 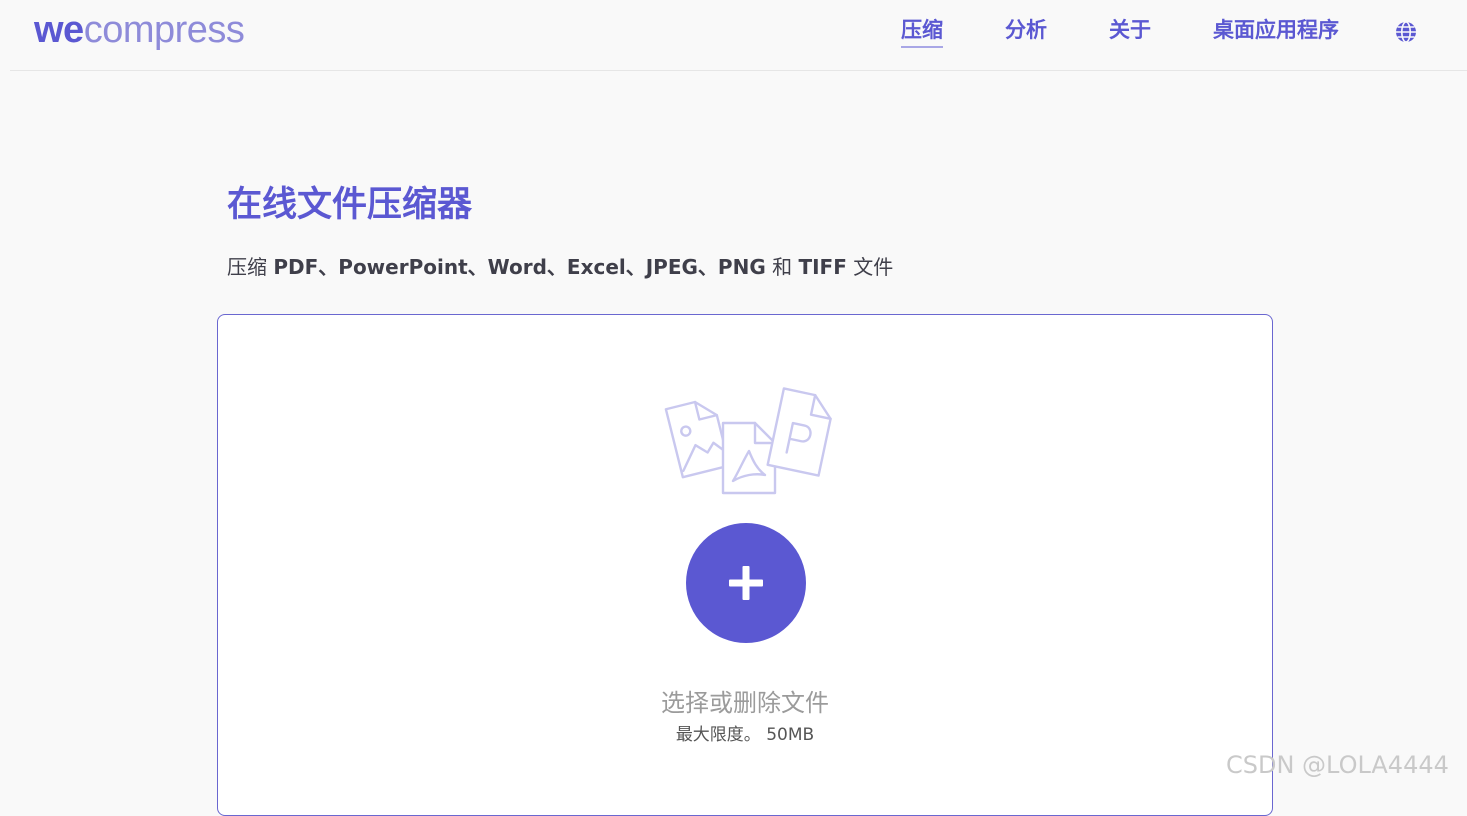 I want to click on add-file-button, so click(x=746, y=583).